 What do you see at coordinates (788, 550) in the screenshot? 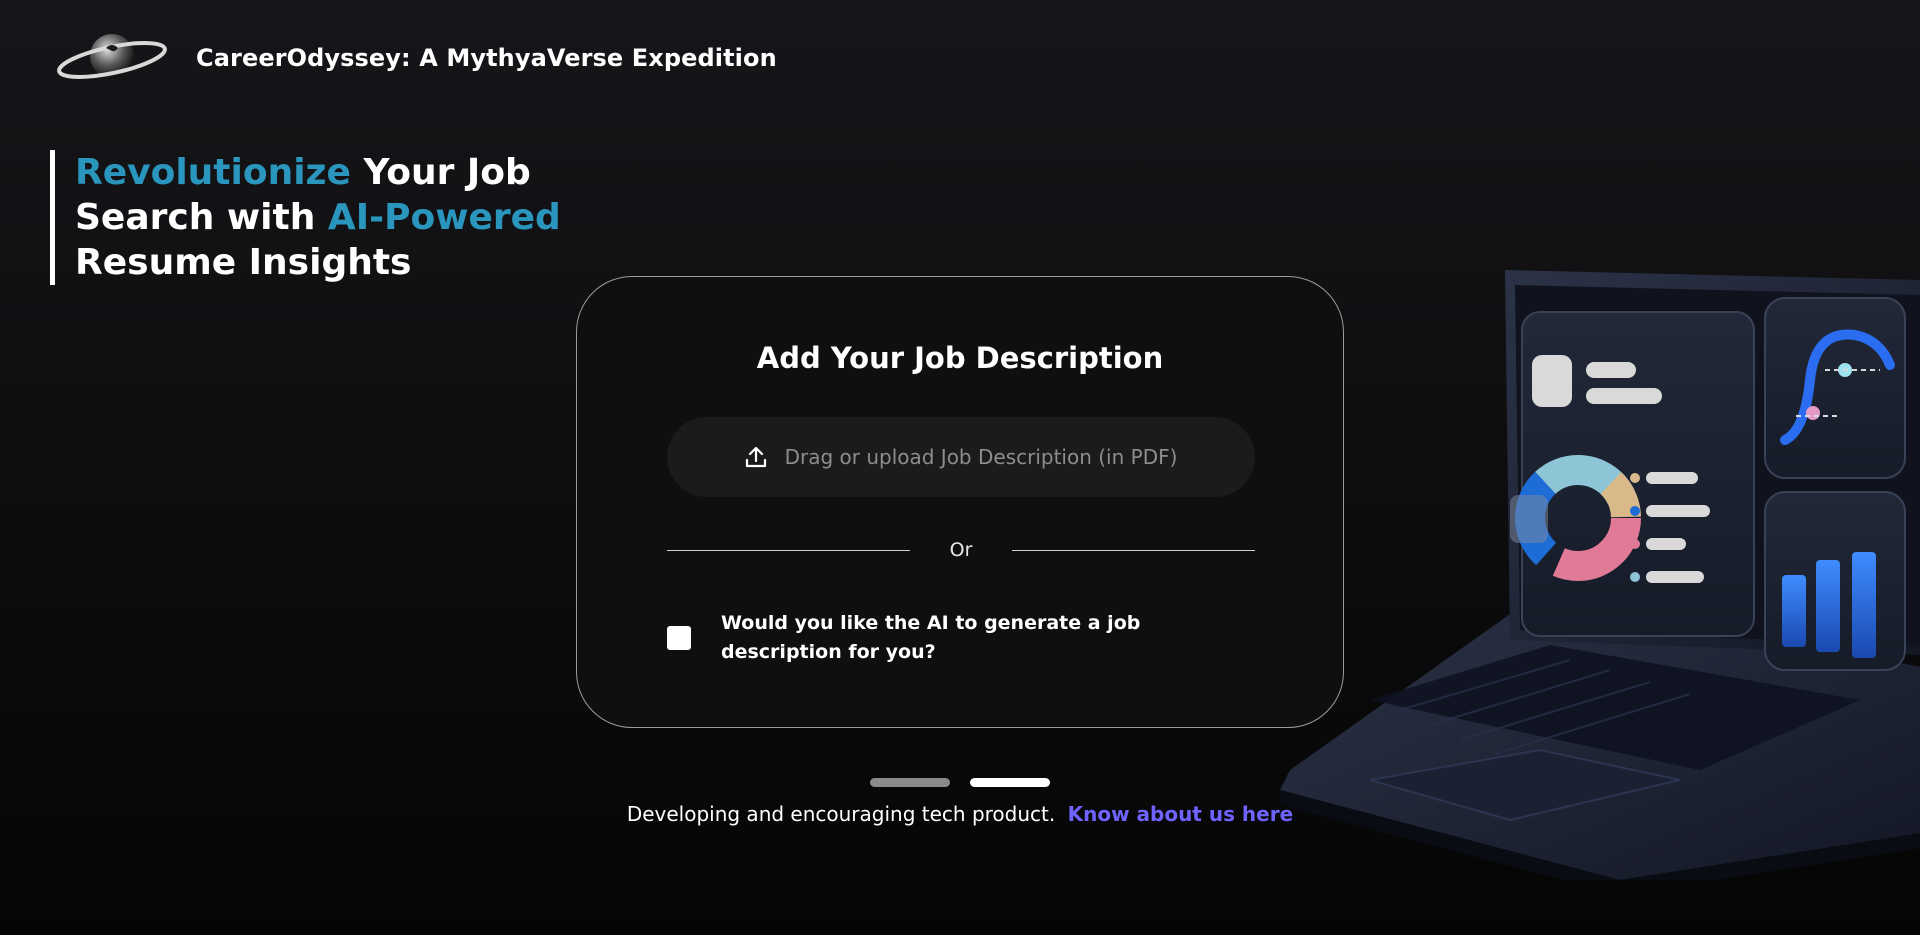
I see `divider-line-left` at bounding box center [788, 550].